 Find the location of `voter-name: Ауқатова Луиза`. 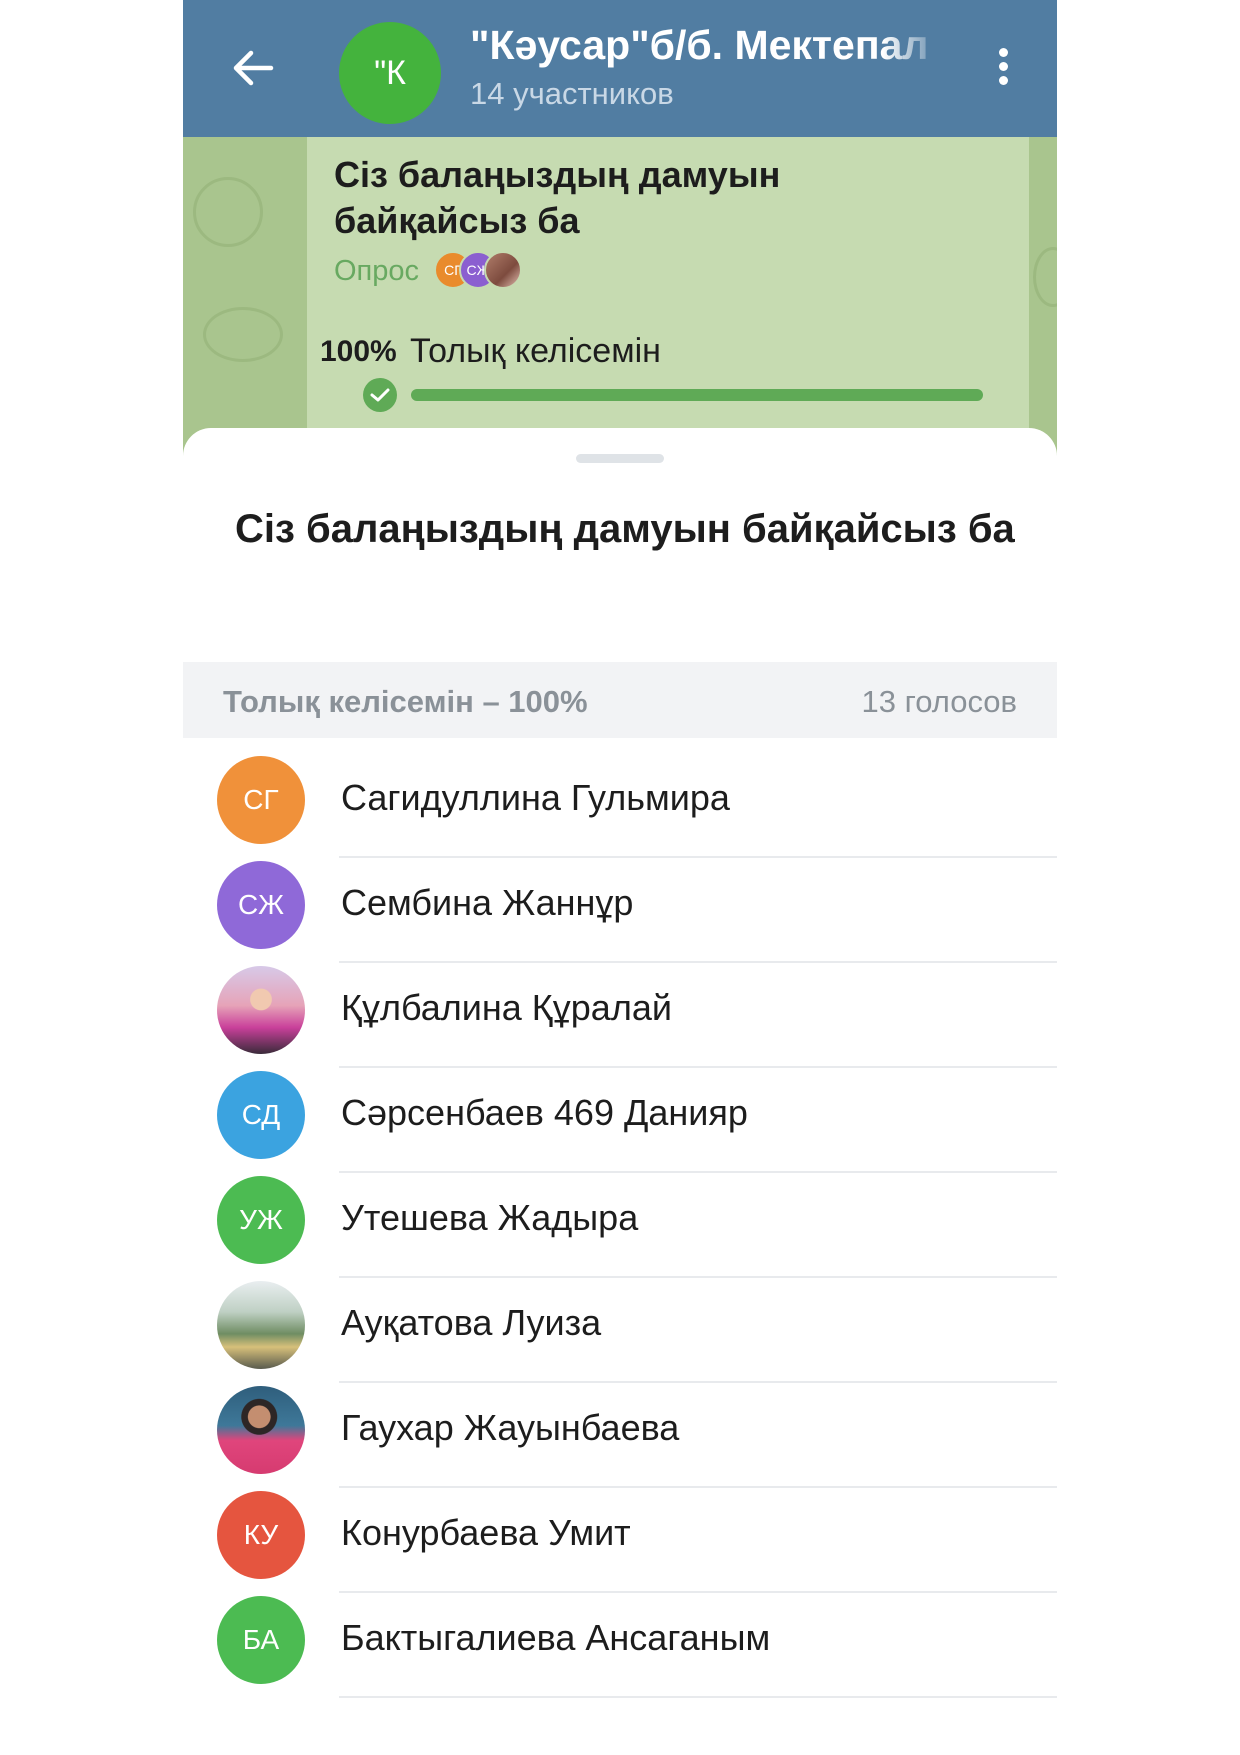

voter-name: Ауқатова Луиза is located at coordinates (471, 1322).